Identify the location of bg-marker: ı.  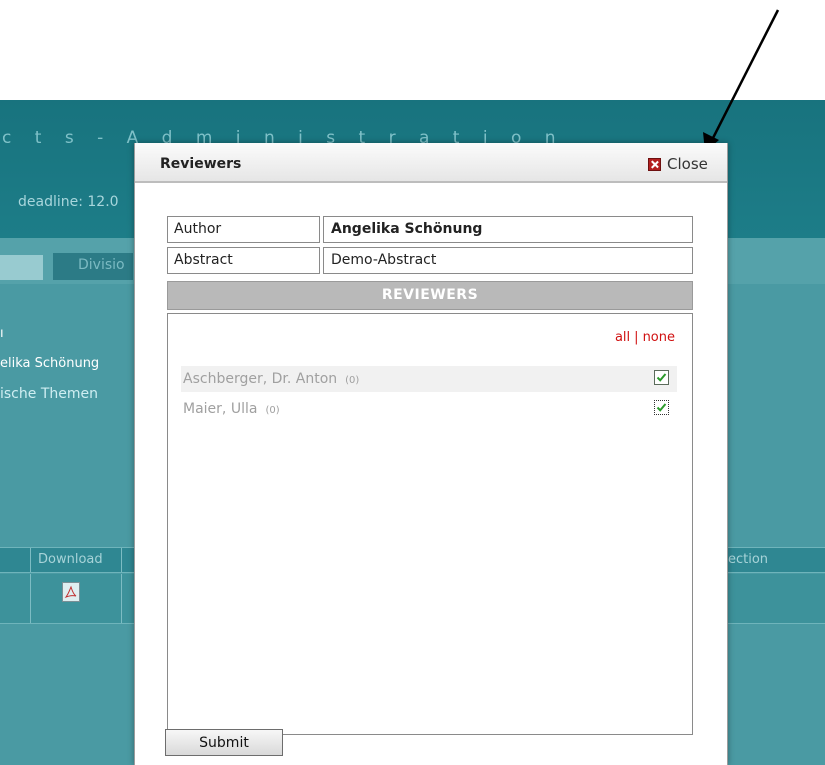
(2, 333).